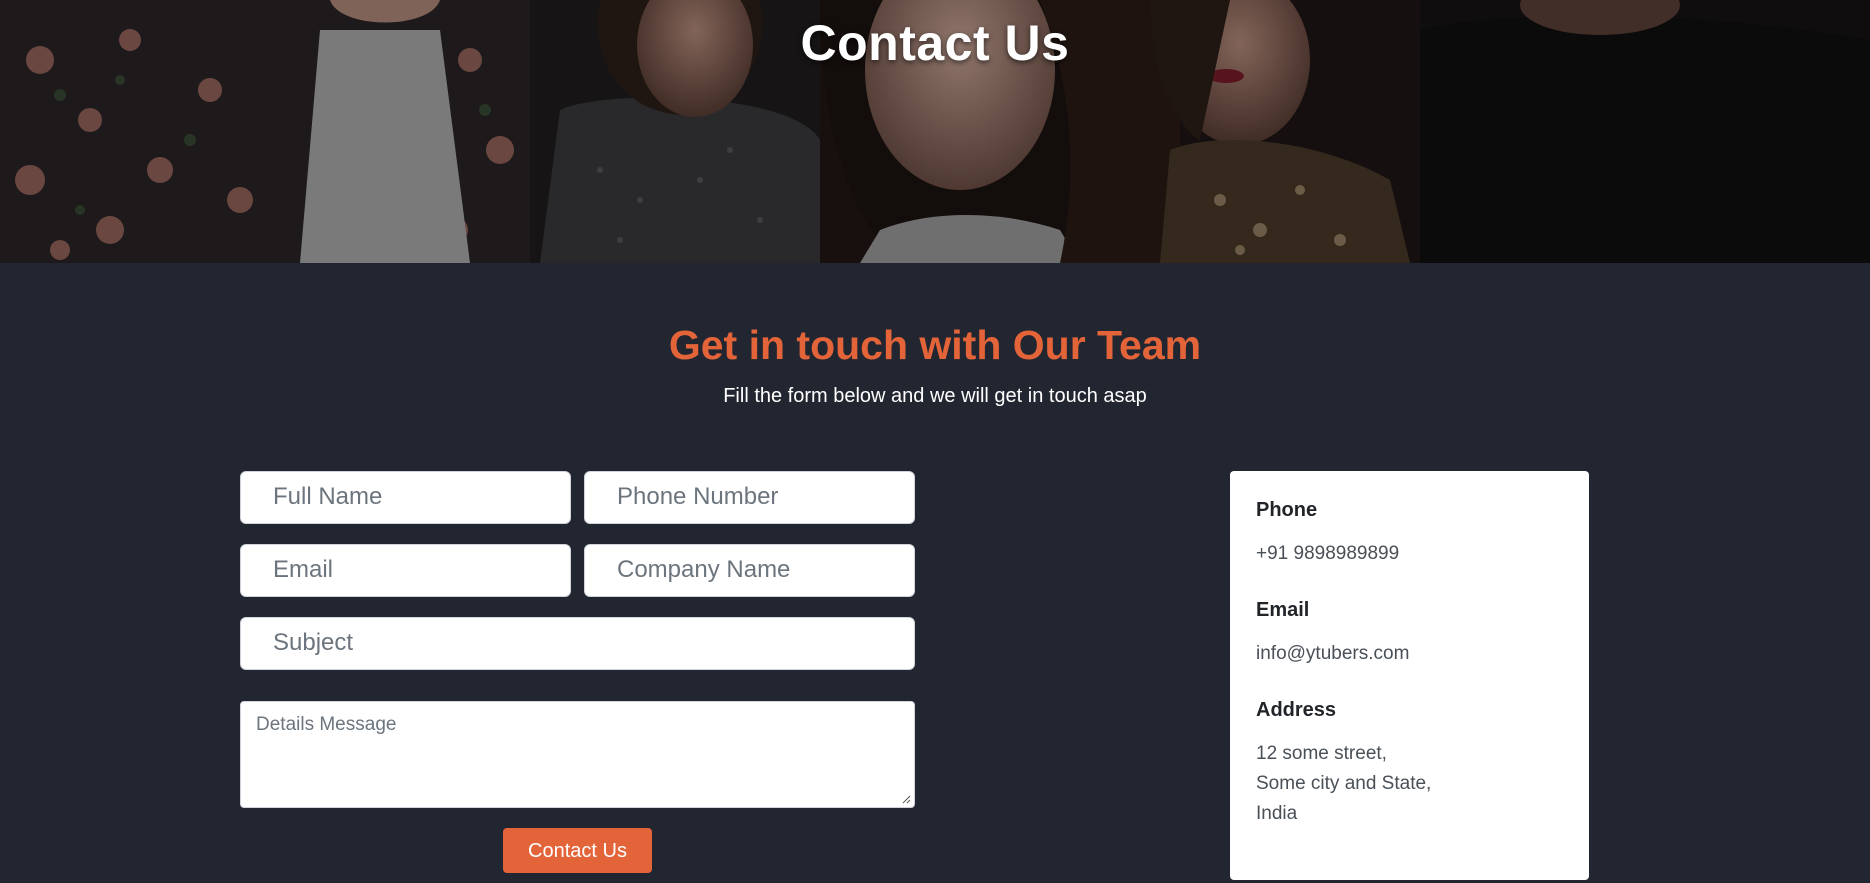 The width and height of the screenshot is (1870, 883). Describe the element at coordinates (765, 497) in the screenshot. I see `phone-number-input` at that location.